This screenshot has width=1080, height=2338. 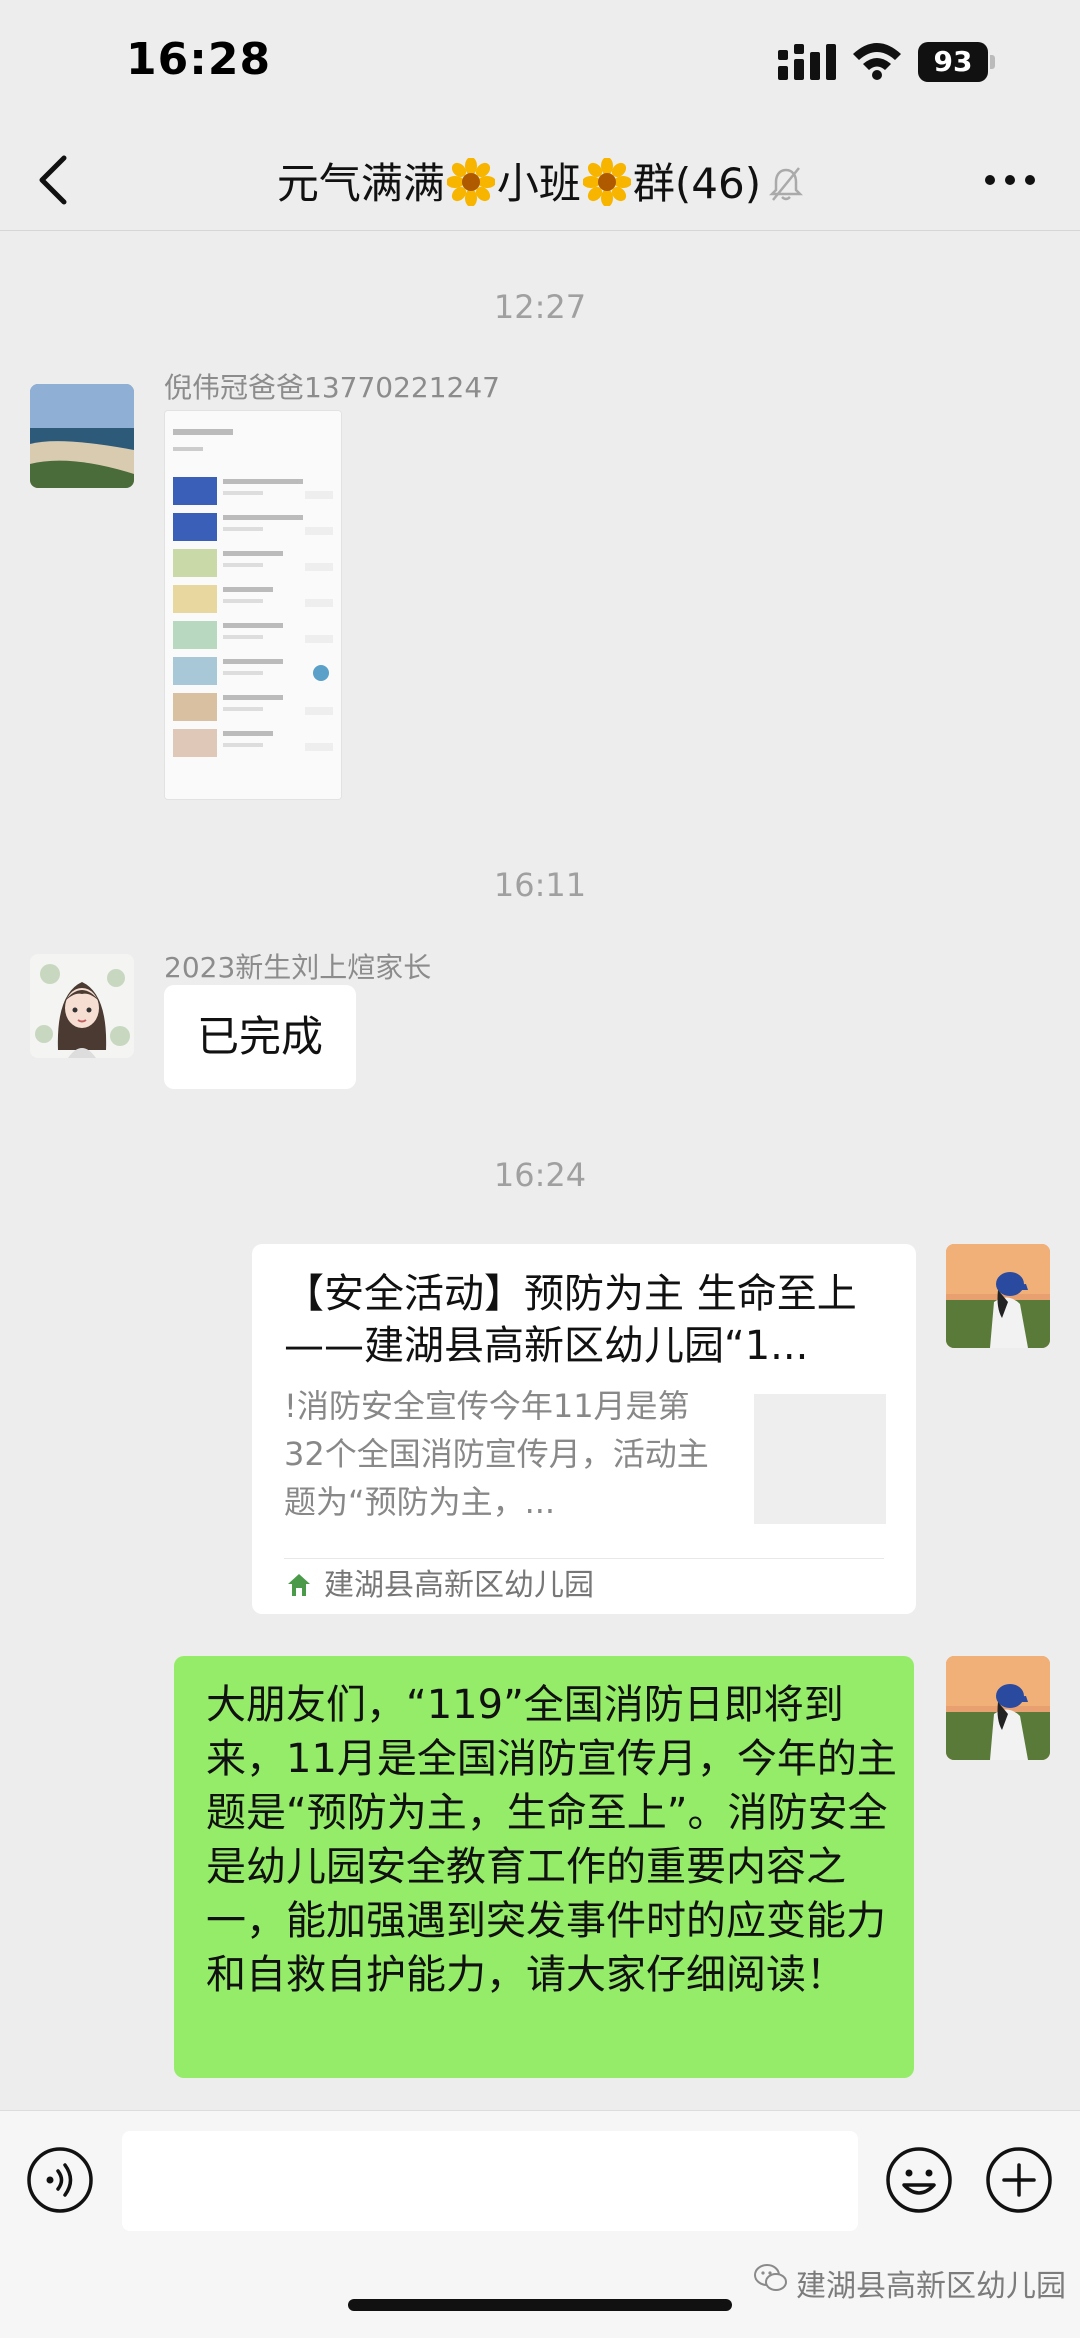 I want to click on avatar-sender2, so click(x=82, y=1006).